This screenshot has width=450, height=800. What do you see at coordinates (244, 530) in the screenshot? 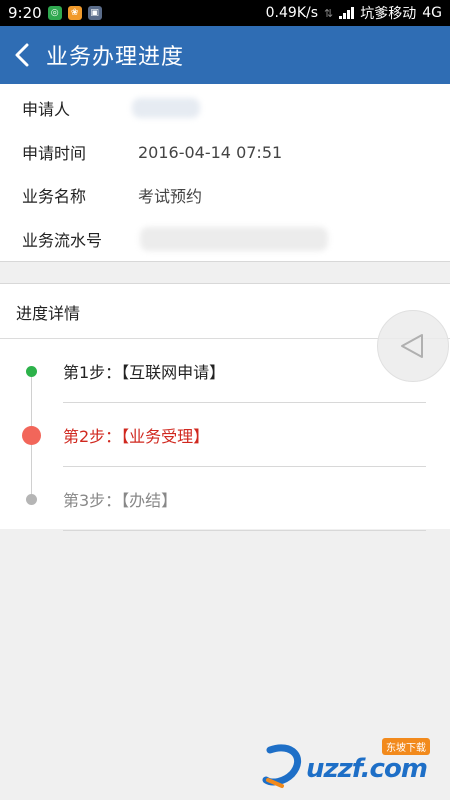
I see `divider` at bounding box center [244, 530].